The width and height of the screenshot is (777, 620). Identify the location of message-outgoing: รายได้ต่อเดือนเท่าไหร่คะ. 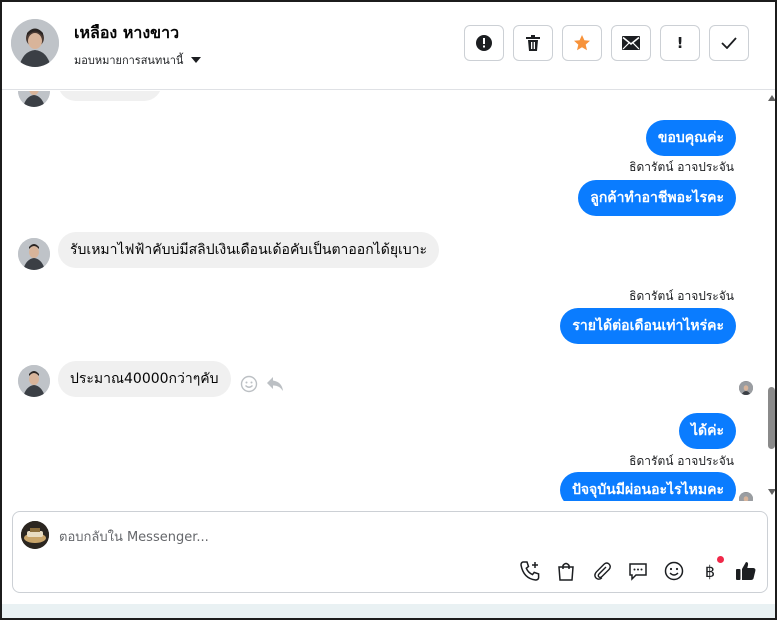
(648, 326).